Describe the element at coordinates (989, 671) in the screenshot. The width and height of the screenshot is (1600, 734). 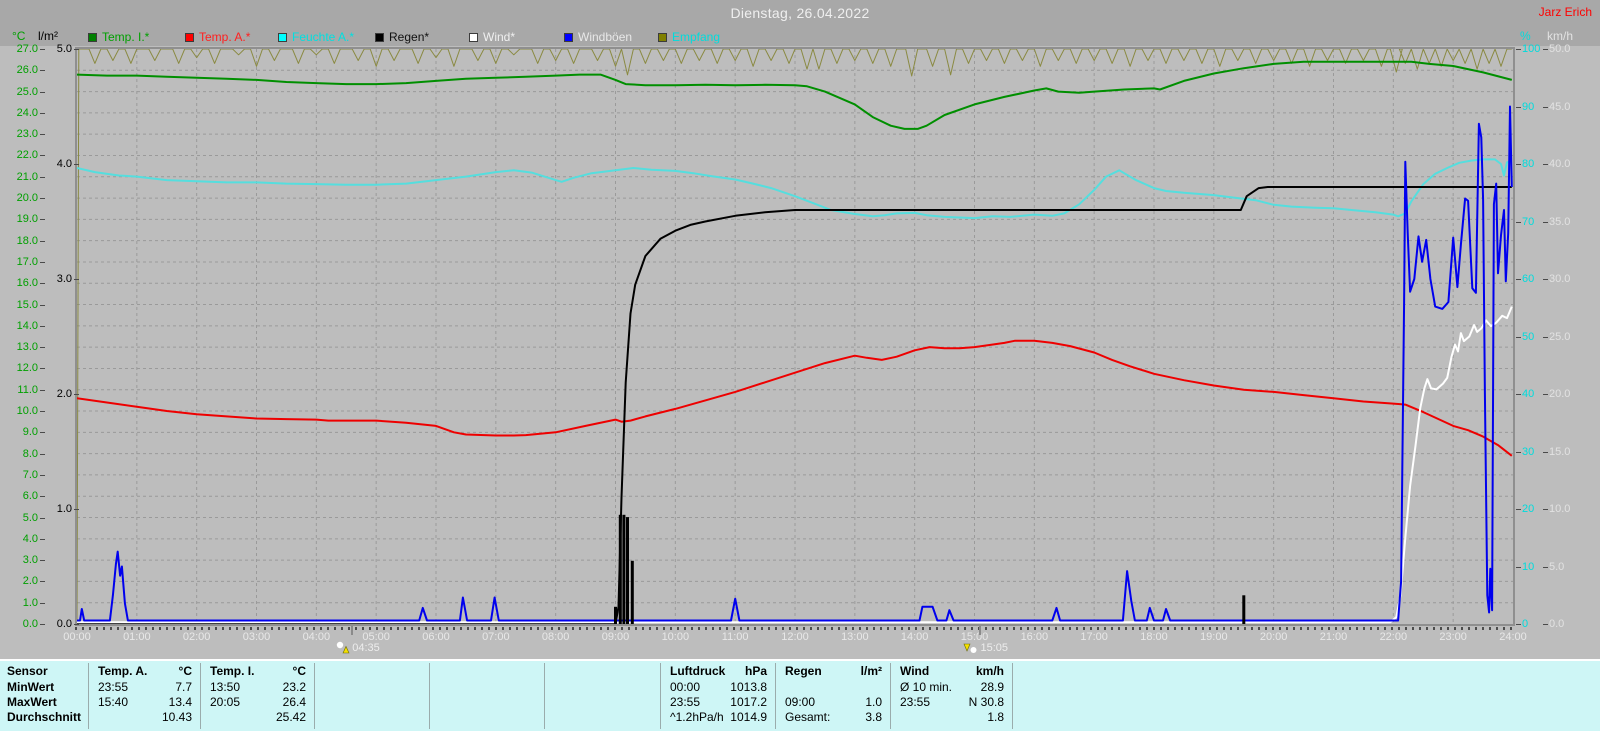
I see `column-unit: km/h` at that location.